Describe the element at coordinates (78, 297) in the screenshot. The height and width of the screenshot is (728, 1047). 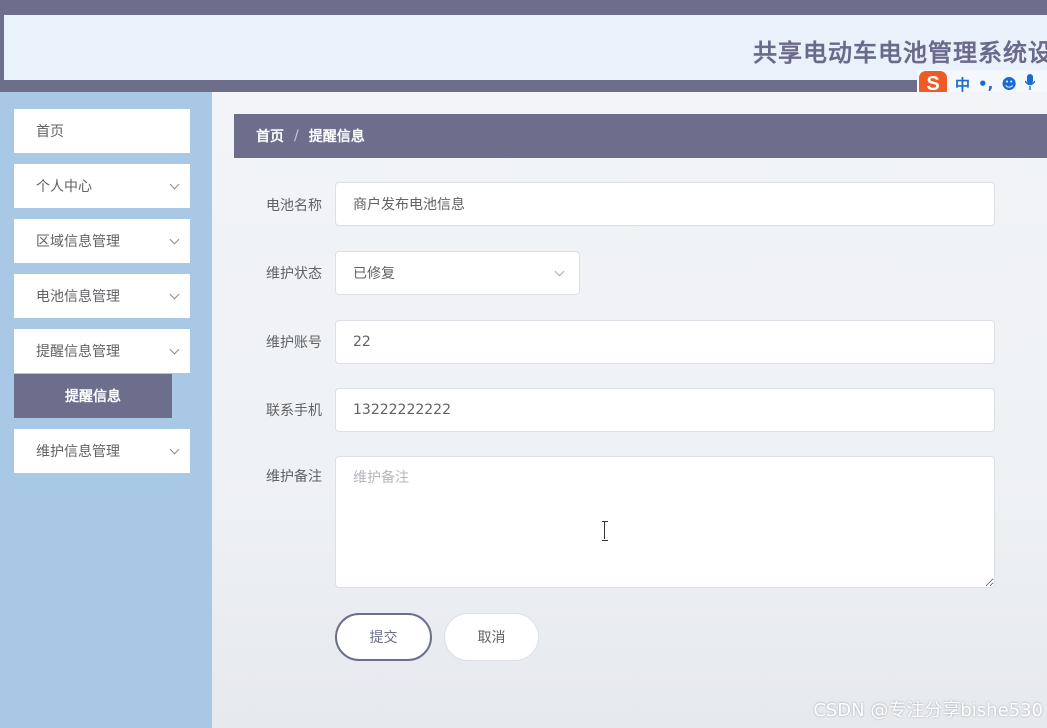
I see `sidebar-item-label: 电池信息管理` at that location.